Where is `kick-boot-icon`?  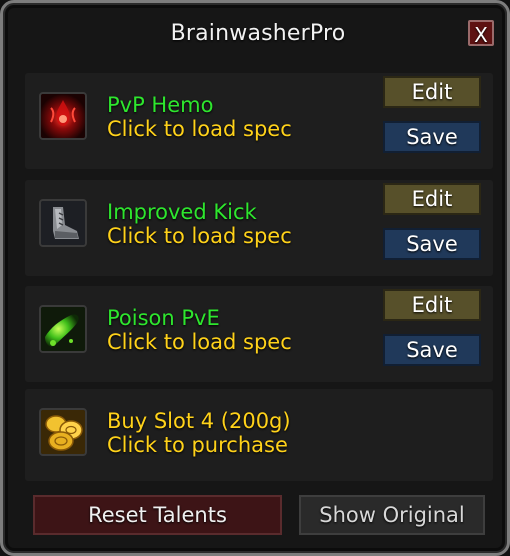 kick-boot-icon is located at coordinates (63, 223).